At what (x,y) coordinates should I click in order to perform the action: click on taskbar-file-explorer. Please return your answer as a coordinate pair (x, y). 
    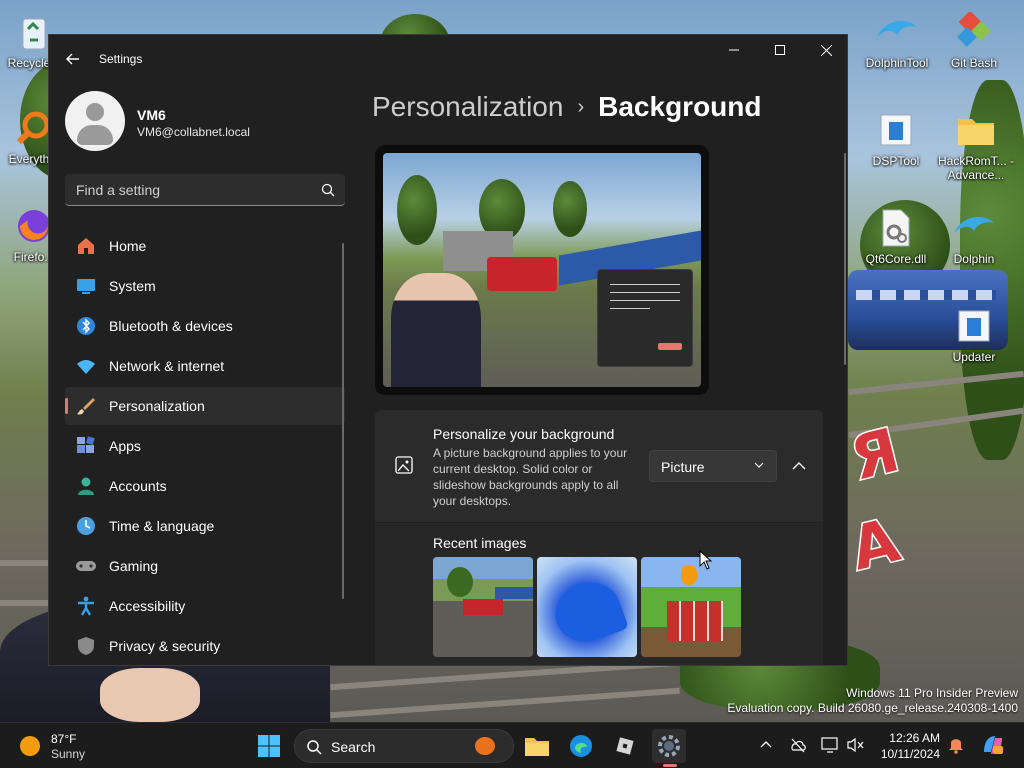
    Looking at the image, I should click on (537, 746).